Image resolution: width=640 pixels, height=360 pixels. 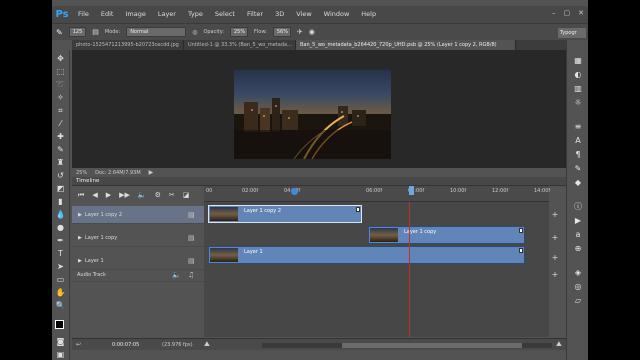 What do you see at coordinates (60, 266) in the screenshot?
I see `path-select-tool-icon: ➤` at bounding box center [60, 266].